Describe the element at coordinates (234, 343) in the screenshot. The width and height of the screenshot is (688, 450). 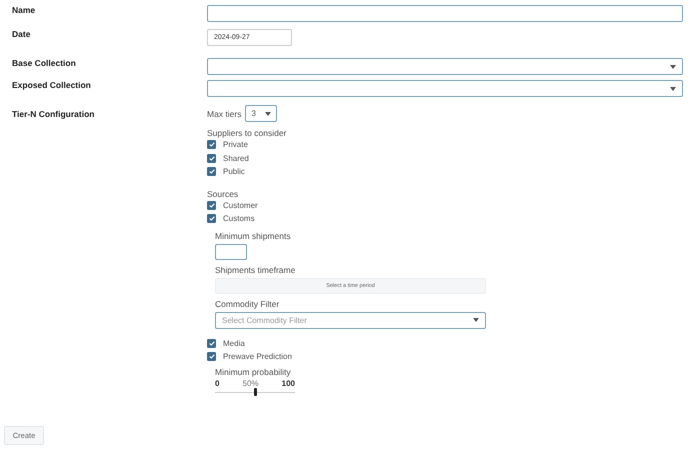
I see `checkbox-label: Media` at that location.